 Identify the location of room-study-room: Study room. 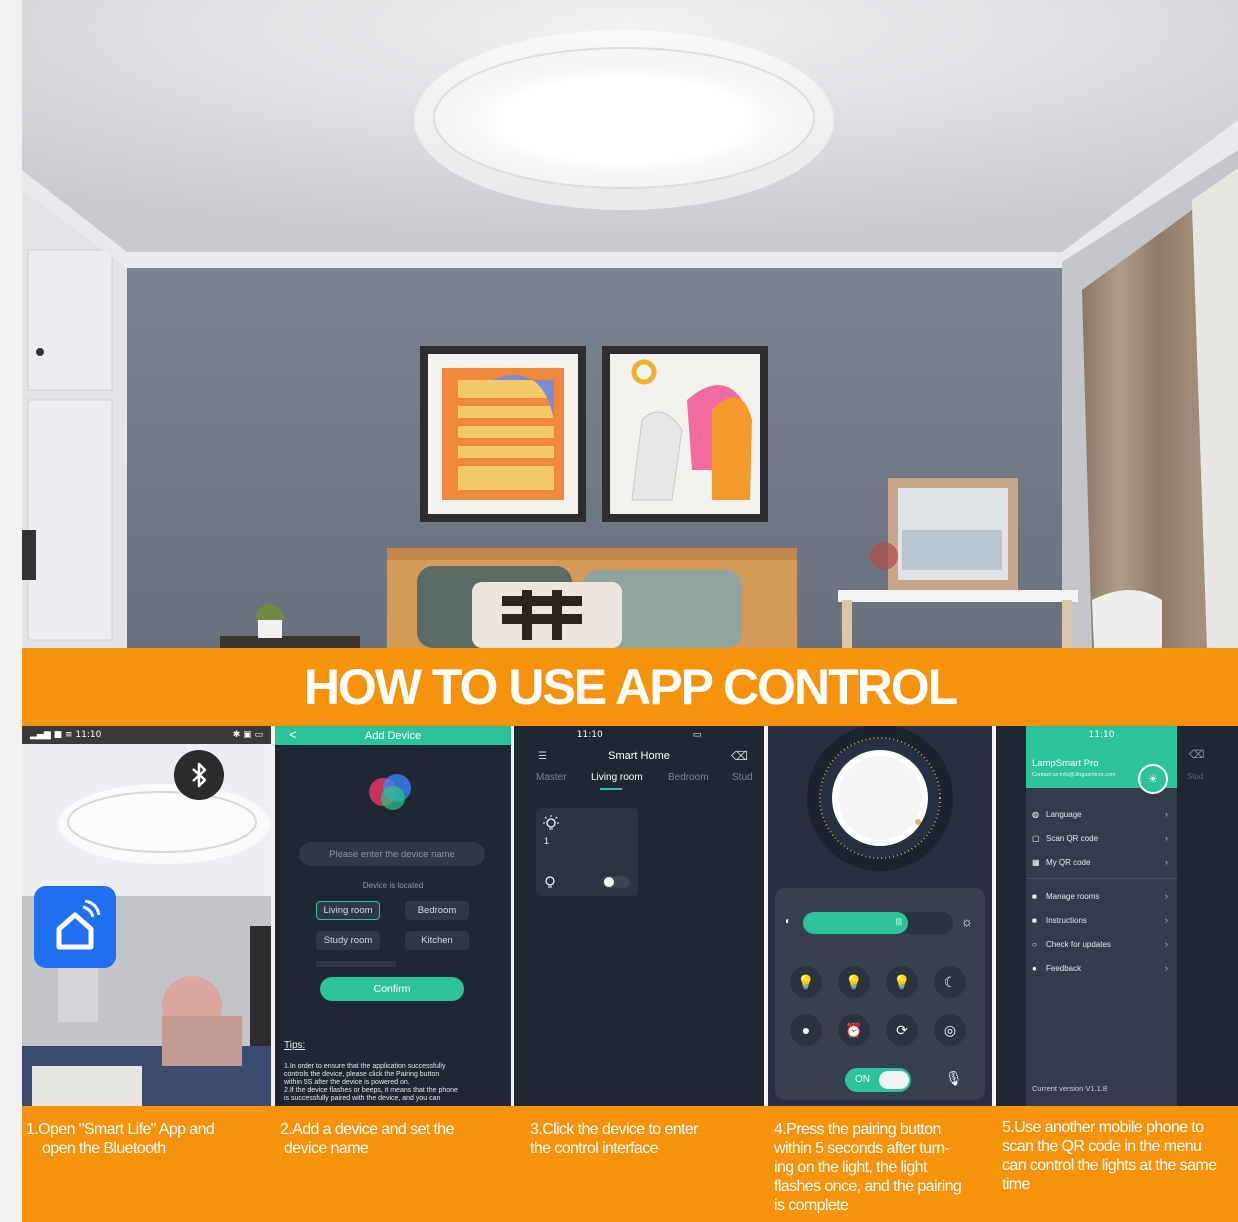
(348, 940).